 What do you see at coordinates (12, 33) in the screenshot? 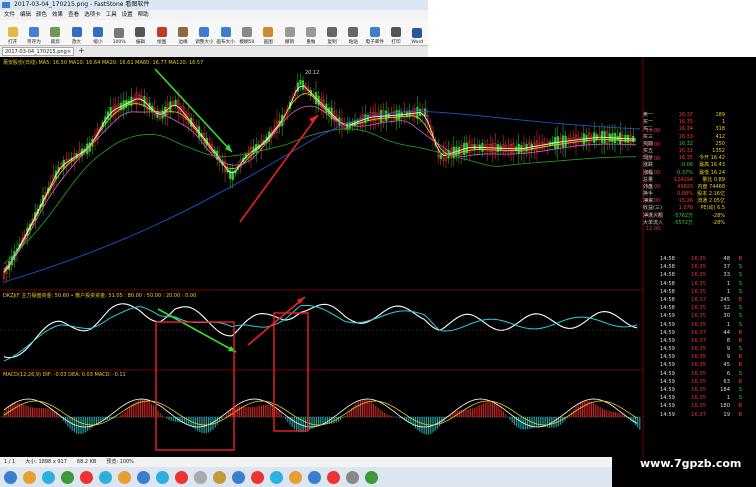
I see `toolbar-button-0: 打开` at bounding box center [12, 33].